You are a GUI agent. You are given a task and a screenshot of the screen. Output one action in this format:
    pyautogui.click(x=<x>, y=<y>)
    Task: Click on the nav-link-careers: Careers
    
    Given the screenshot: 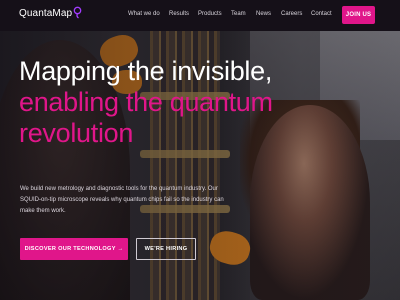 What is the action you would take?
    pyautogui.click(x=291, y=14)
    